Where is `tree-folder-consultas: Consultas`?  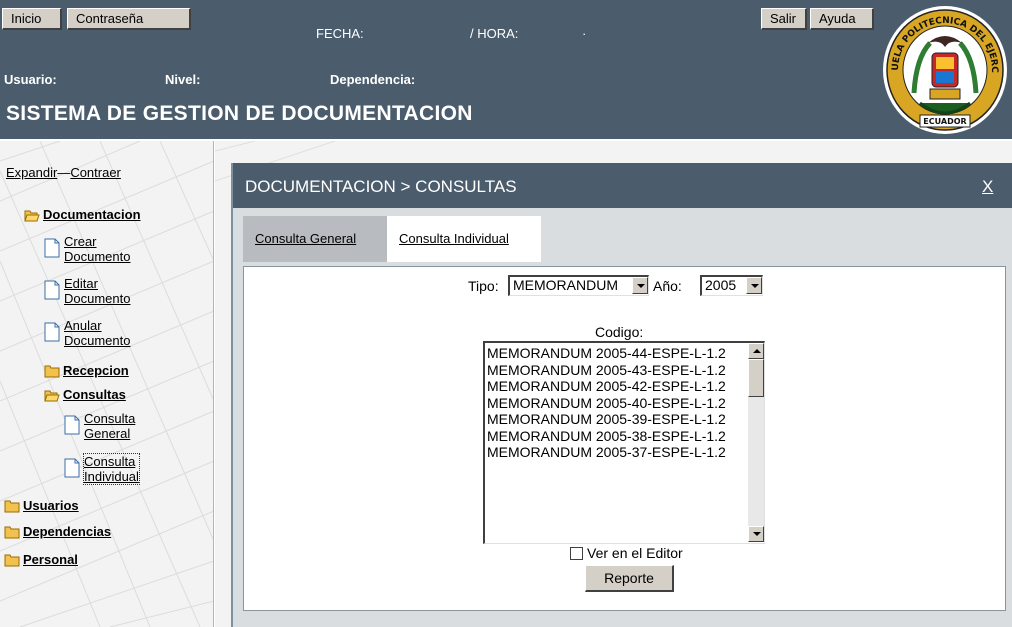
tree-folder-consultas: Consultas is located at coordinates (85, 395).